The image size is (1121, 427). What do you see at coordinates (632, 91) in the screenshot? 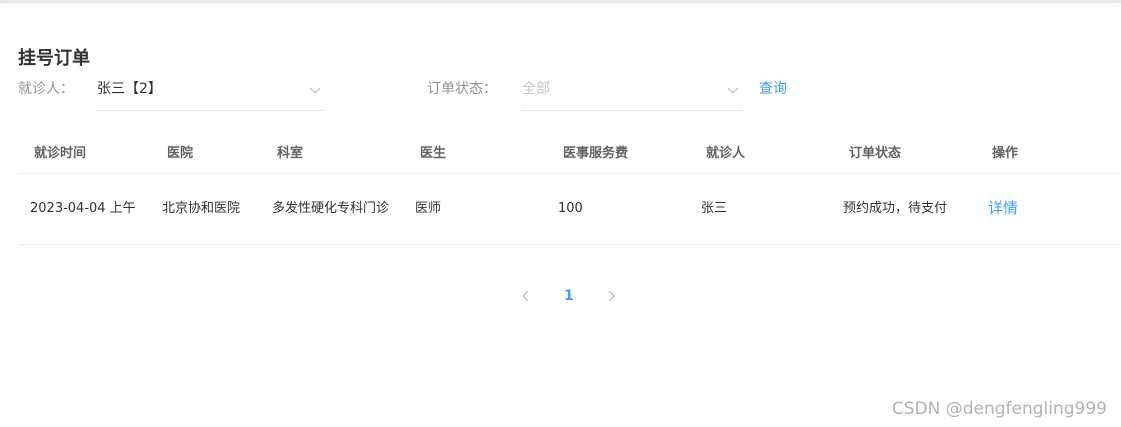
I see `status-select: 全部` at bounding box center [632, 91].